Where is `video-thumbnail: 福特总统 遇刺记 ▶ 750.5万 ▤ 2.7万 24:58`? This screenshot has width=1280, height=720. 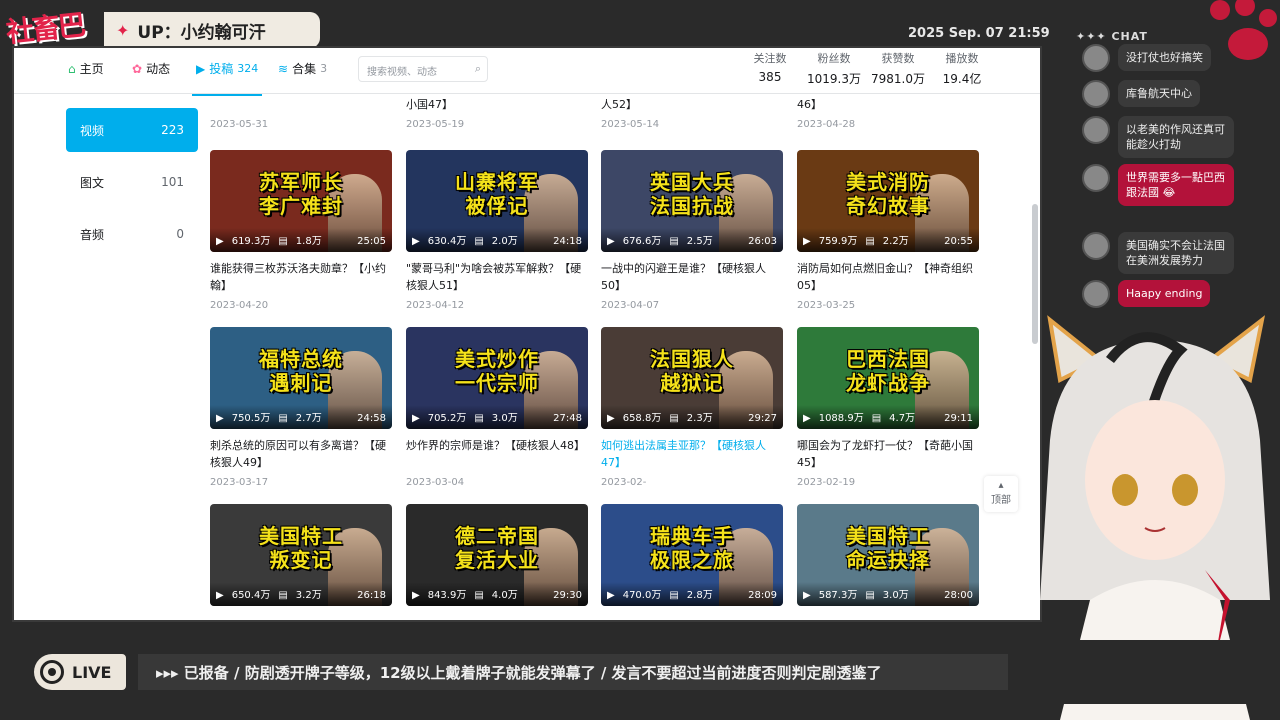
video-thumbnail: 福特总统 遇刺记 ▶ 750.5万 ▤ 2.7万 24:58 is located at coordinates (301, 378).